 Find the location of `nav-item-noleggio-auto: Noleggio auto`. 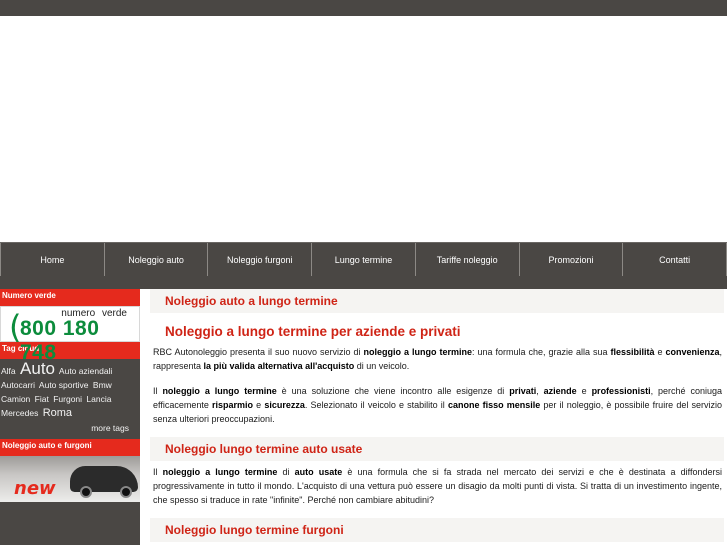

nav-item-noleggio-auto: Noleggio auto is located at coordinates (157, 260).